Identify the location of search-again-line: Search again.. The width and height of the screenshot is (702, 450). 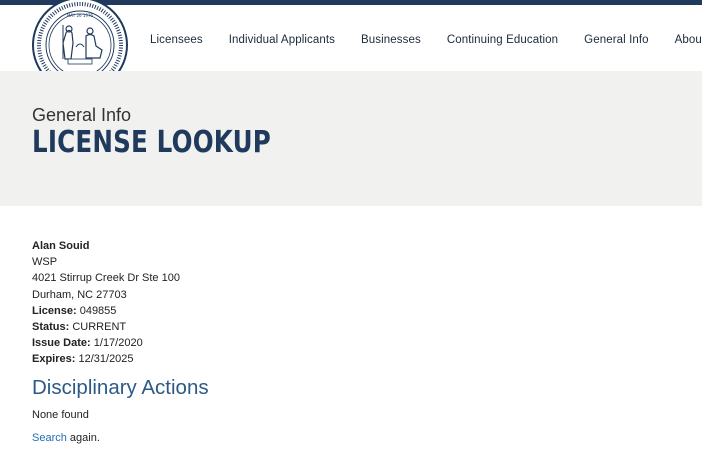
(66, 438).